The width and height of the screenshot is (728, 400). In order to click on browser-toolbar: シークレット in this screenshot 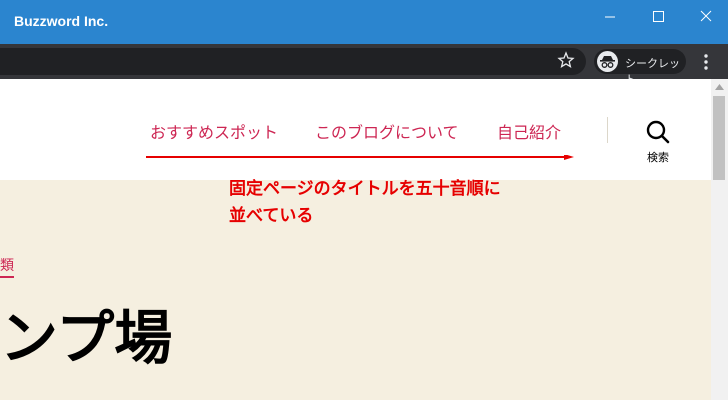, I will do `click(364, 65)`.